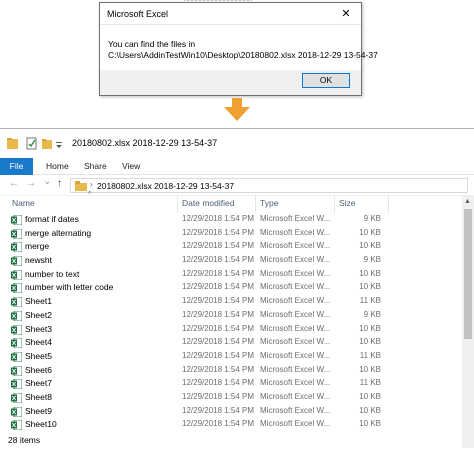  Describe the element at coordinates (52, 273) in the screenshot. I see `file-name: number to text` at that location.